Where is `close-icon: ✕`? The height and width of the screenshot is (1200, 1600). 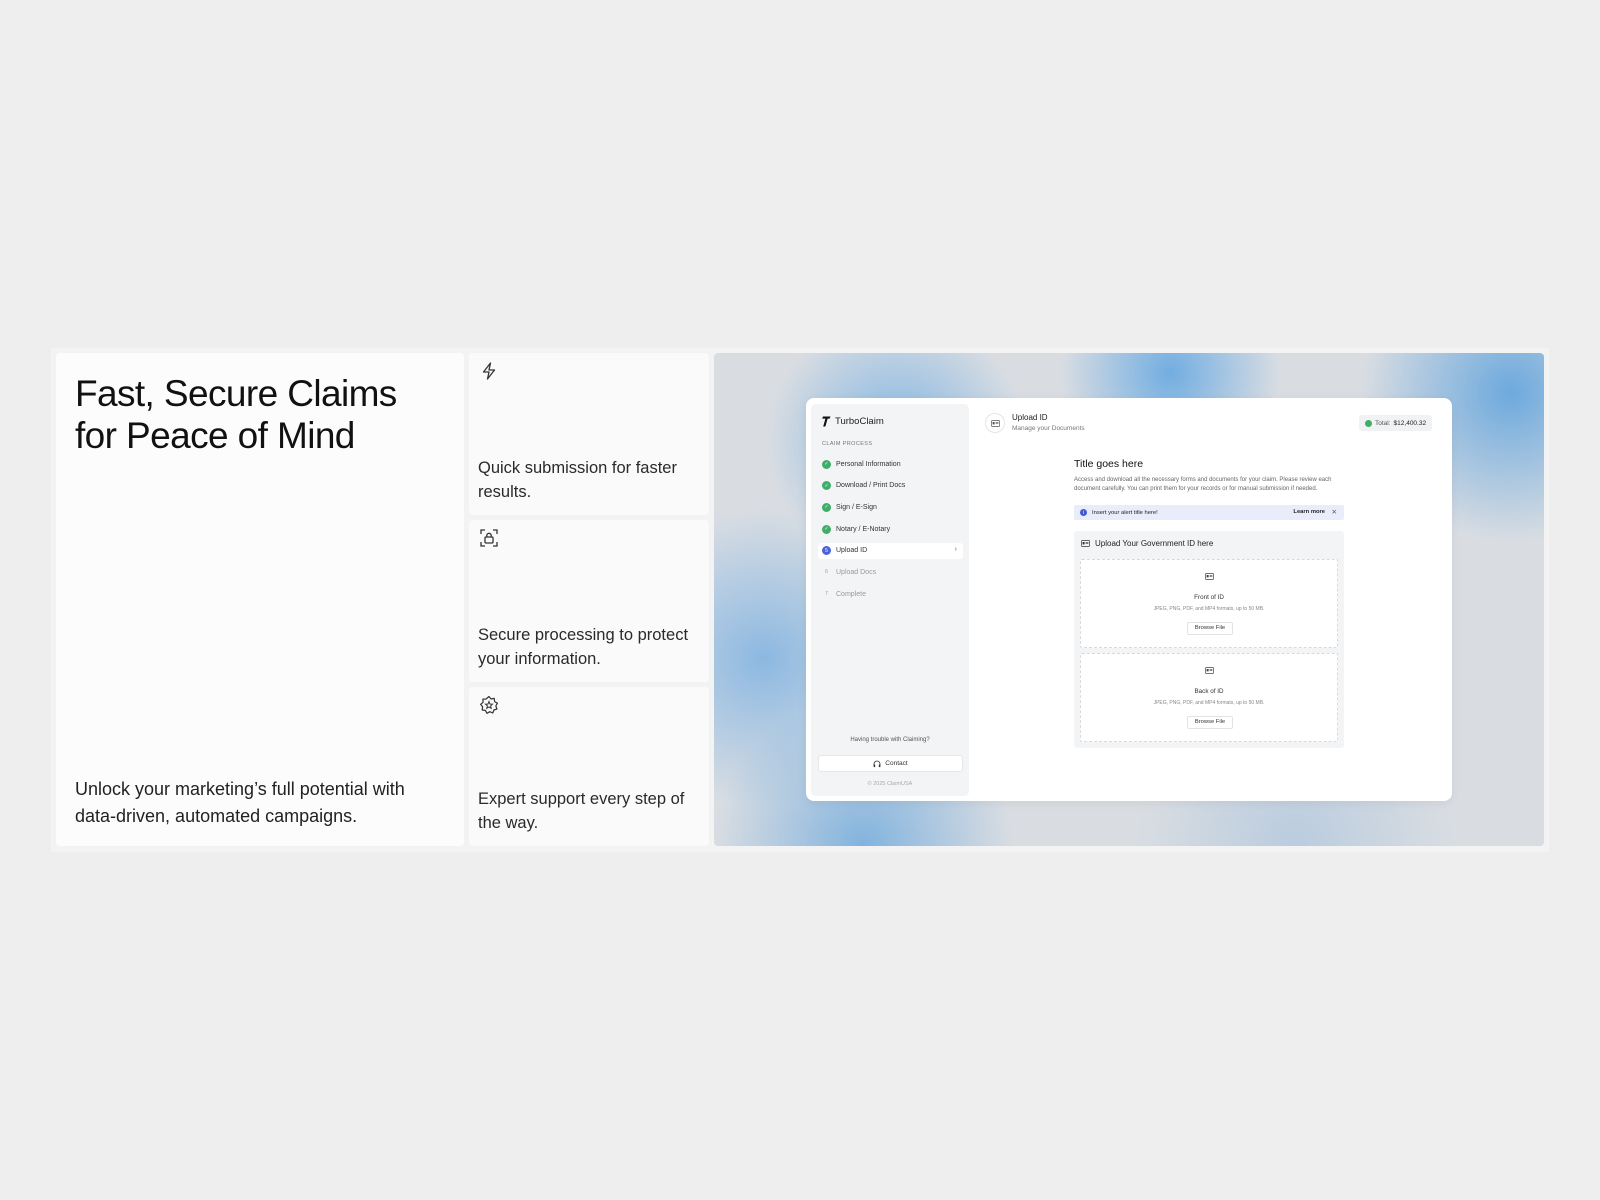 close-icon: ✕ is located at coordinates (1334, 512).